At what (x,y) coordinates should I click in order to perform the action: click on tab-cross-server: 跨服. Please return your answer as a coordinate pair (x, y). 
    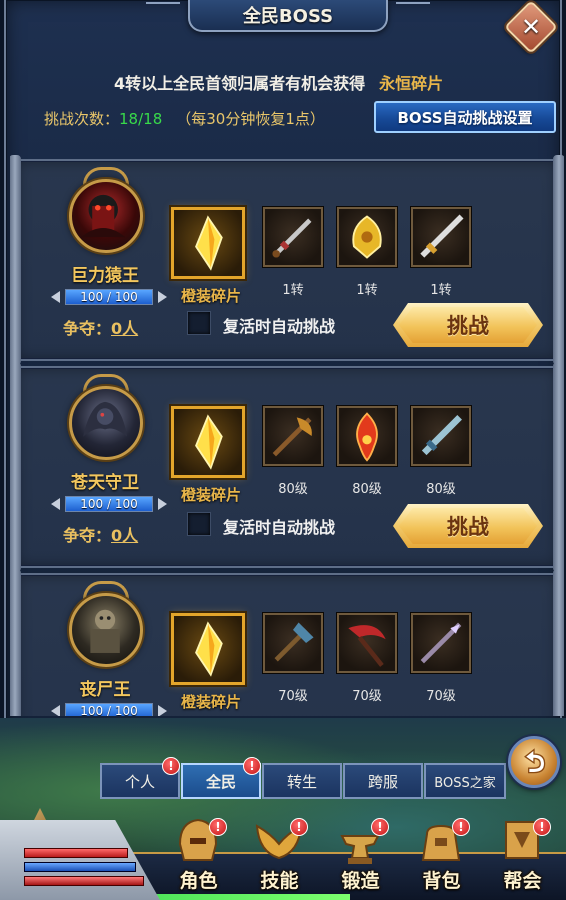
    Looking at the image, I should click on (383, 781).